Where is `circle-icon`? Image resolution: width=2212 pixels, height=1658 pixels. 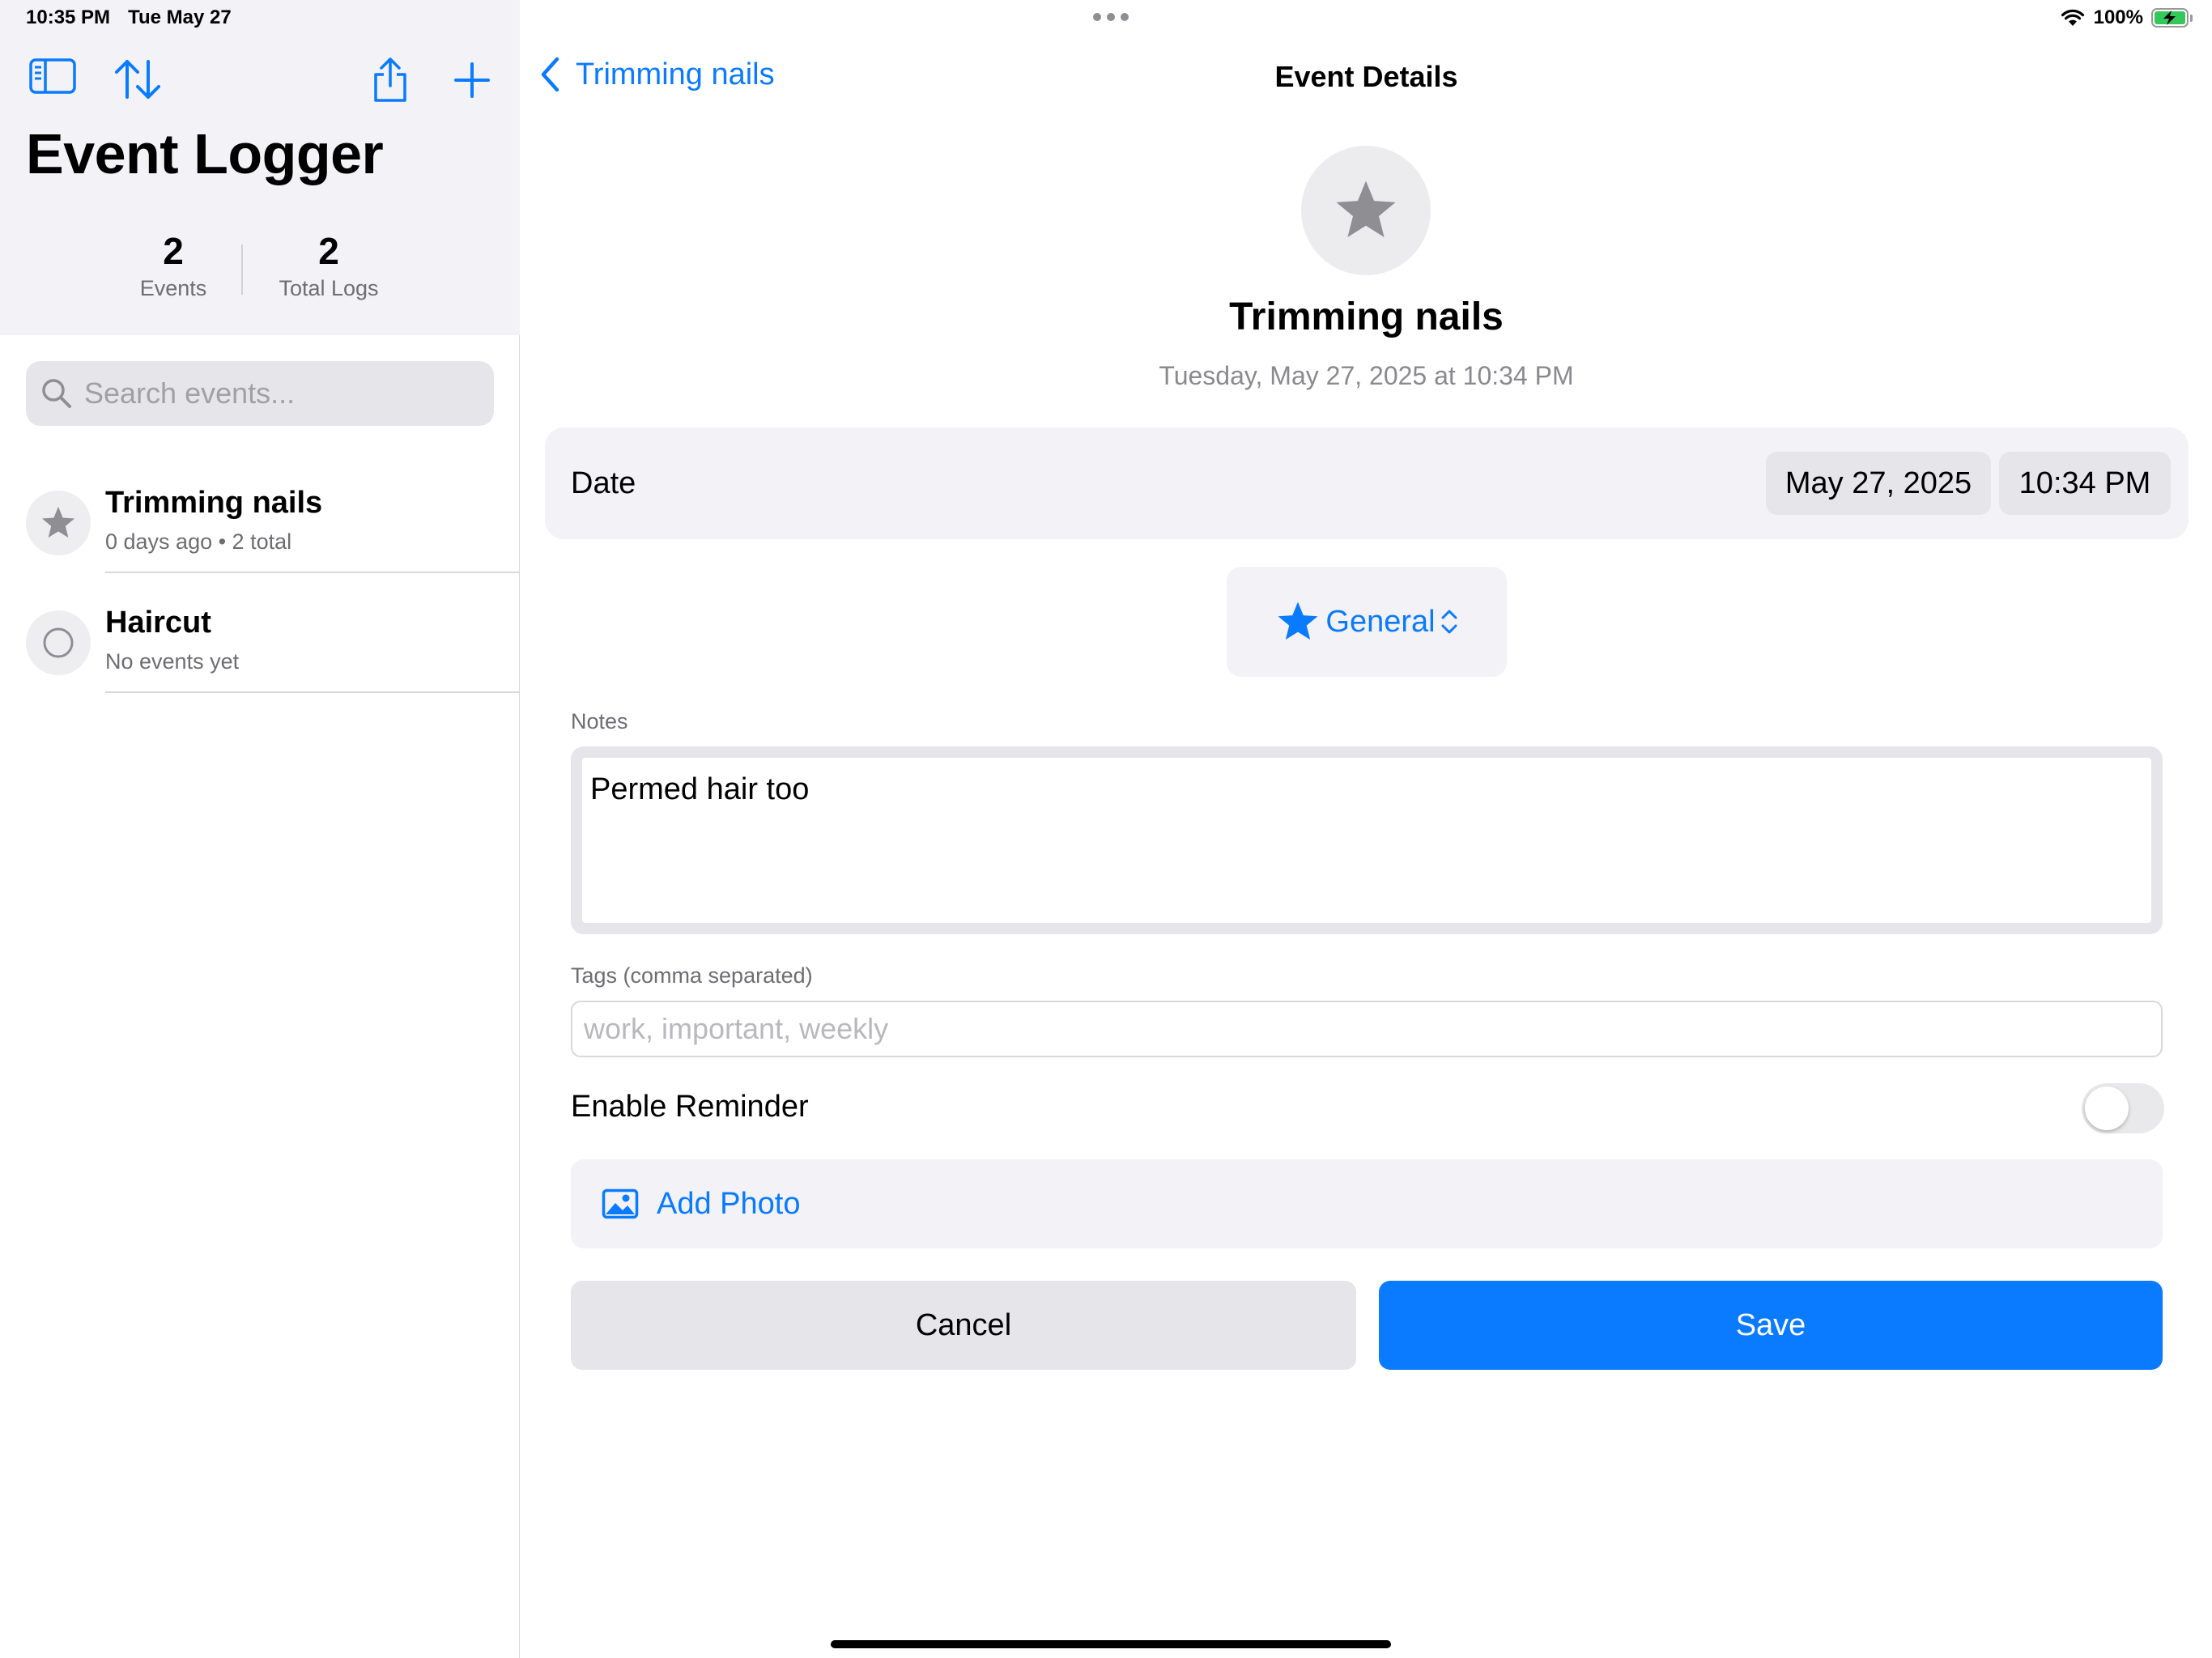 circle-icon is located at coordinates (58, 642).